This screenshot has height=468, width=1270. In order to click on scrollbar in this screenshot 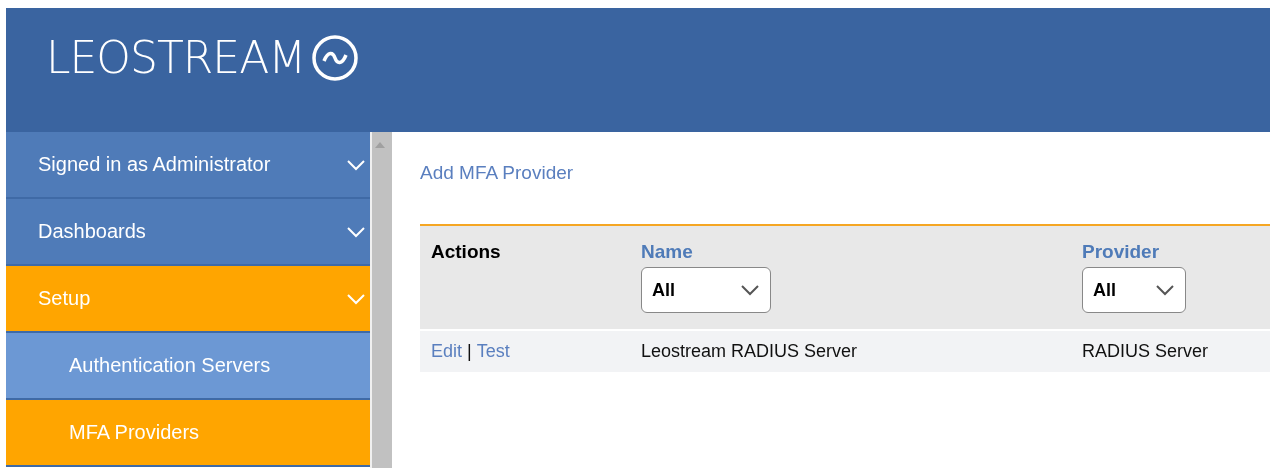, I will do `click(381, 300)`.